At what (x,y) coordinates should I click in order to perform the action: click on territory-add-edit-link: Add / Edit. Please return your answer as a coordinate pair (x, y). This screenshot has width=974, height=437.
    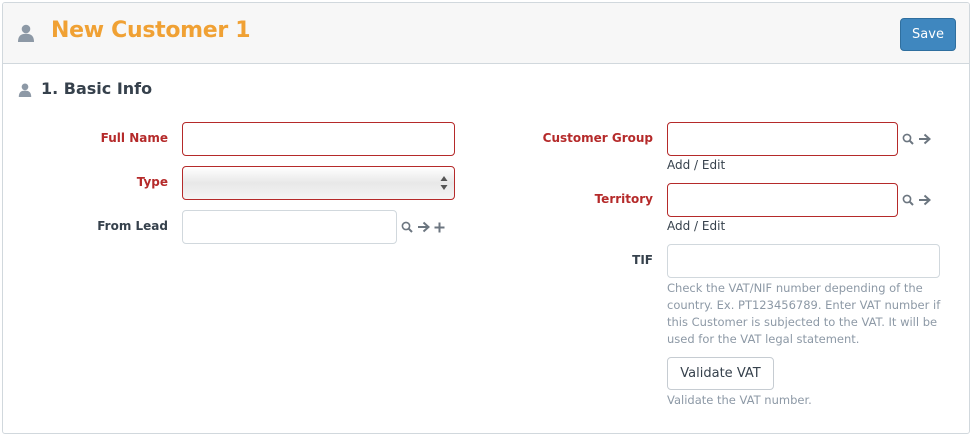
    Looking at the image, I should click on (696, 226).